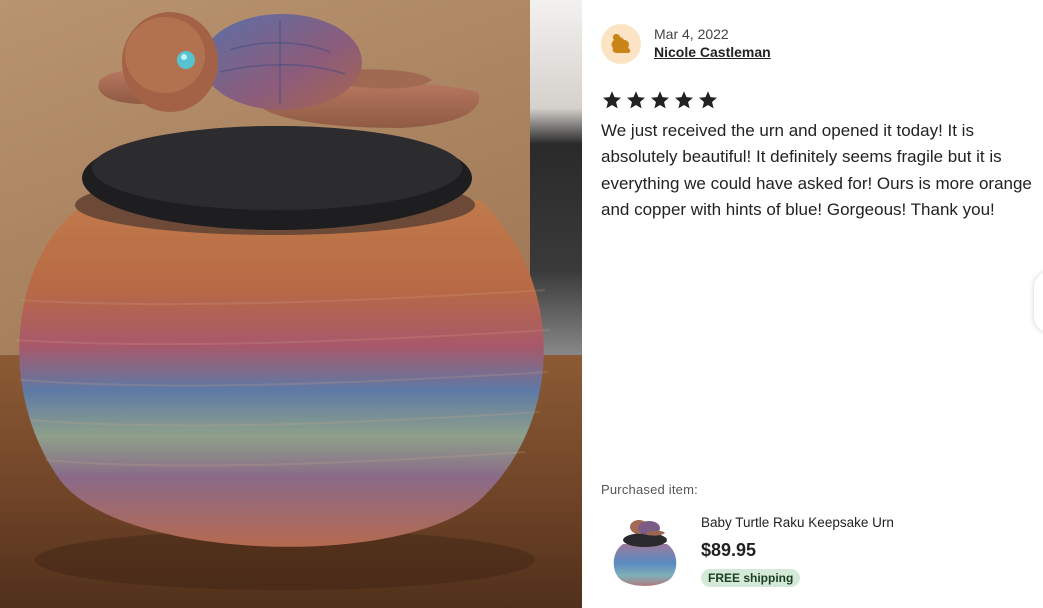 Image resolution: width=1043 pixels, height=608 pixels. What do you see at coordinates (751, 578) in the screenshot?
I see `free-shipping-badge: FREE shipping` at bounding box center [751, 578].